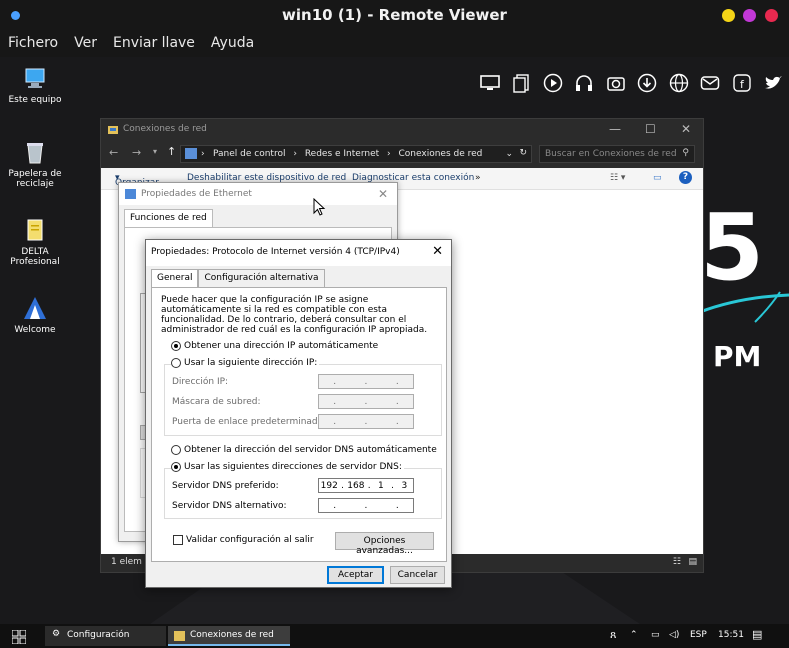  What do you see at coordinates (773, 83) in the screenshot?
I see `twitter-icon` at bounding box center [773, 83].